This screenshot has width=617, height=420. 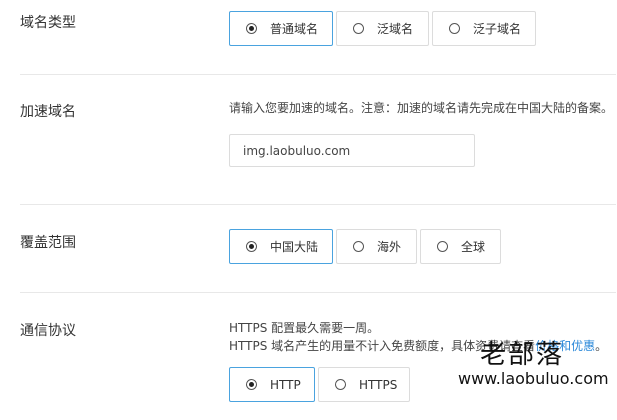 What do you see at coordinates (304, 328) in the screenshot?
I see `protocol-hint-line1: HTTPS 配置最久需要一周。` at bounding box center [304, 328].